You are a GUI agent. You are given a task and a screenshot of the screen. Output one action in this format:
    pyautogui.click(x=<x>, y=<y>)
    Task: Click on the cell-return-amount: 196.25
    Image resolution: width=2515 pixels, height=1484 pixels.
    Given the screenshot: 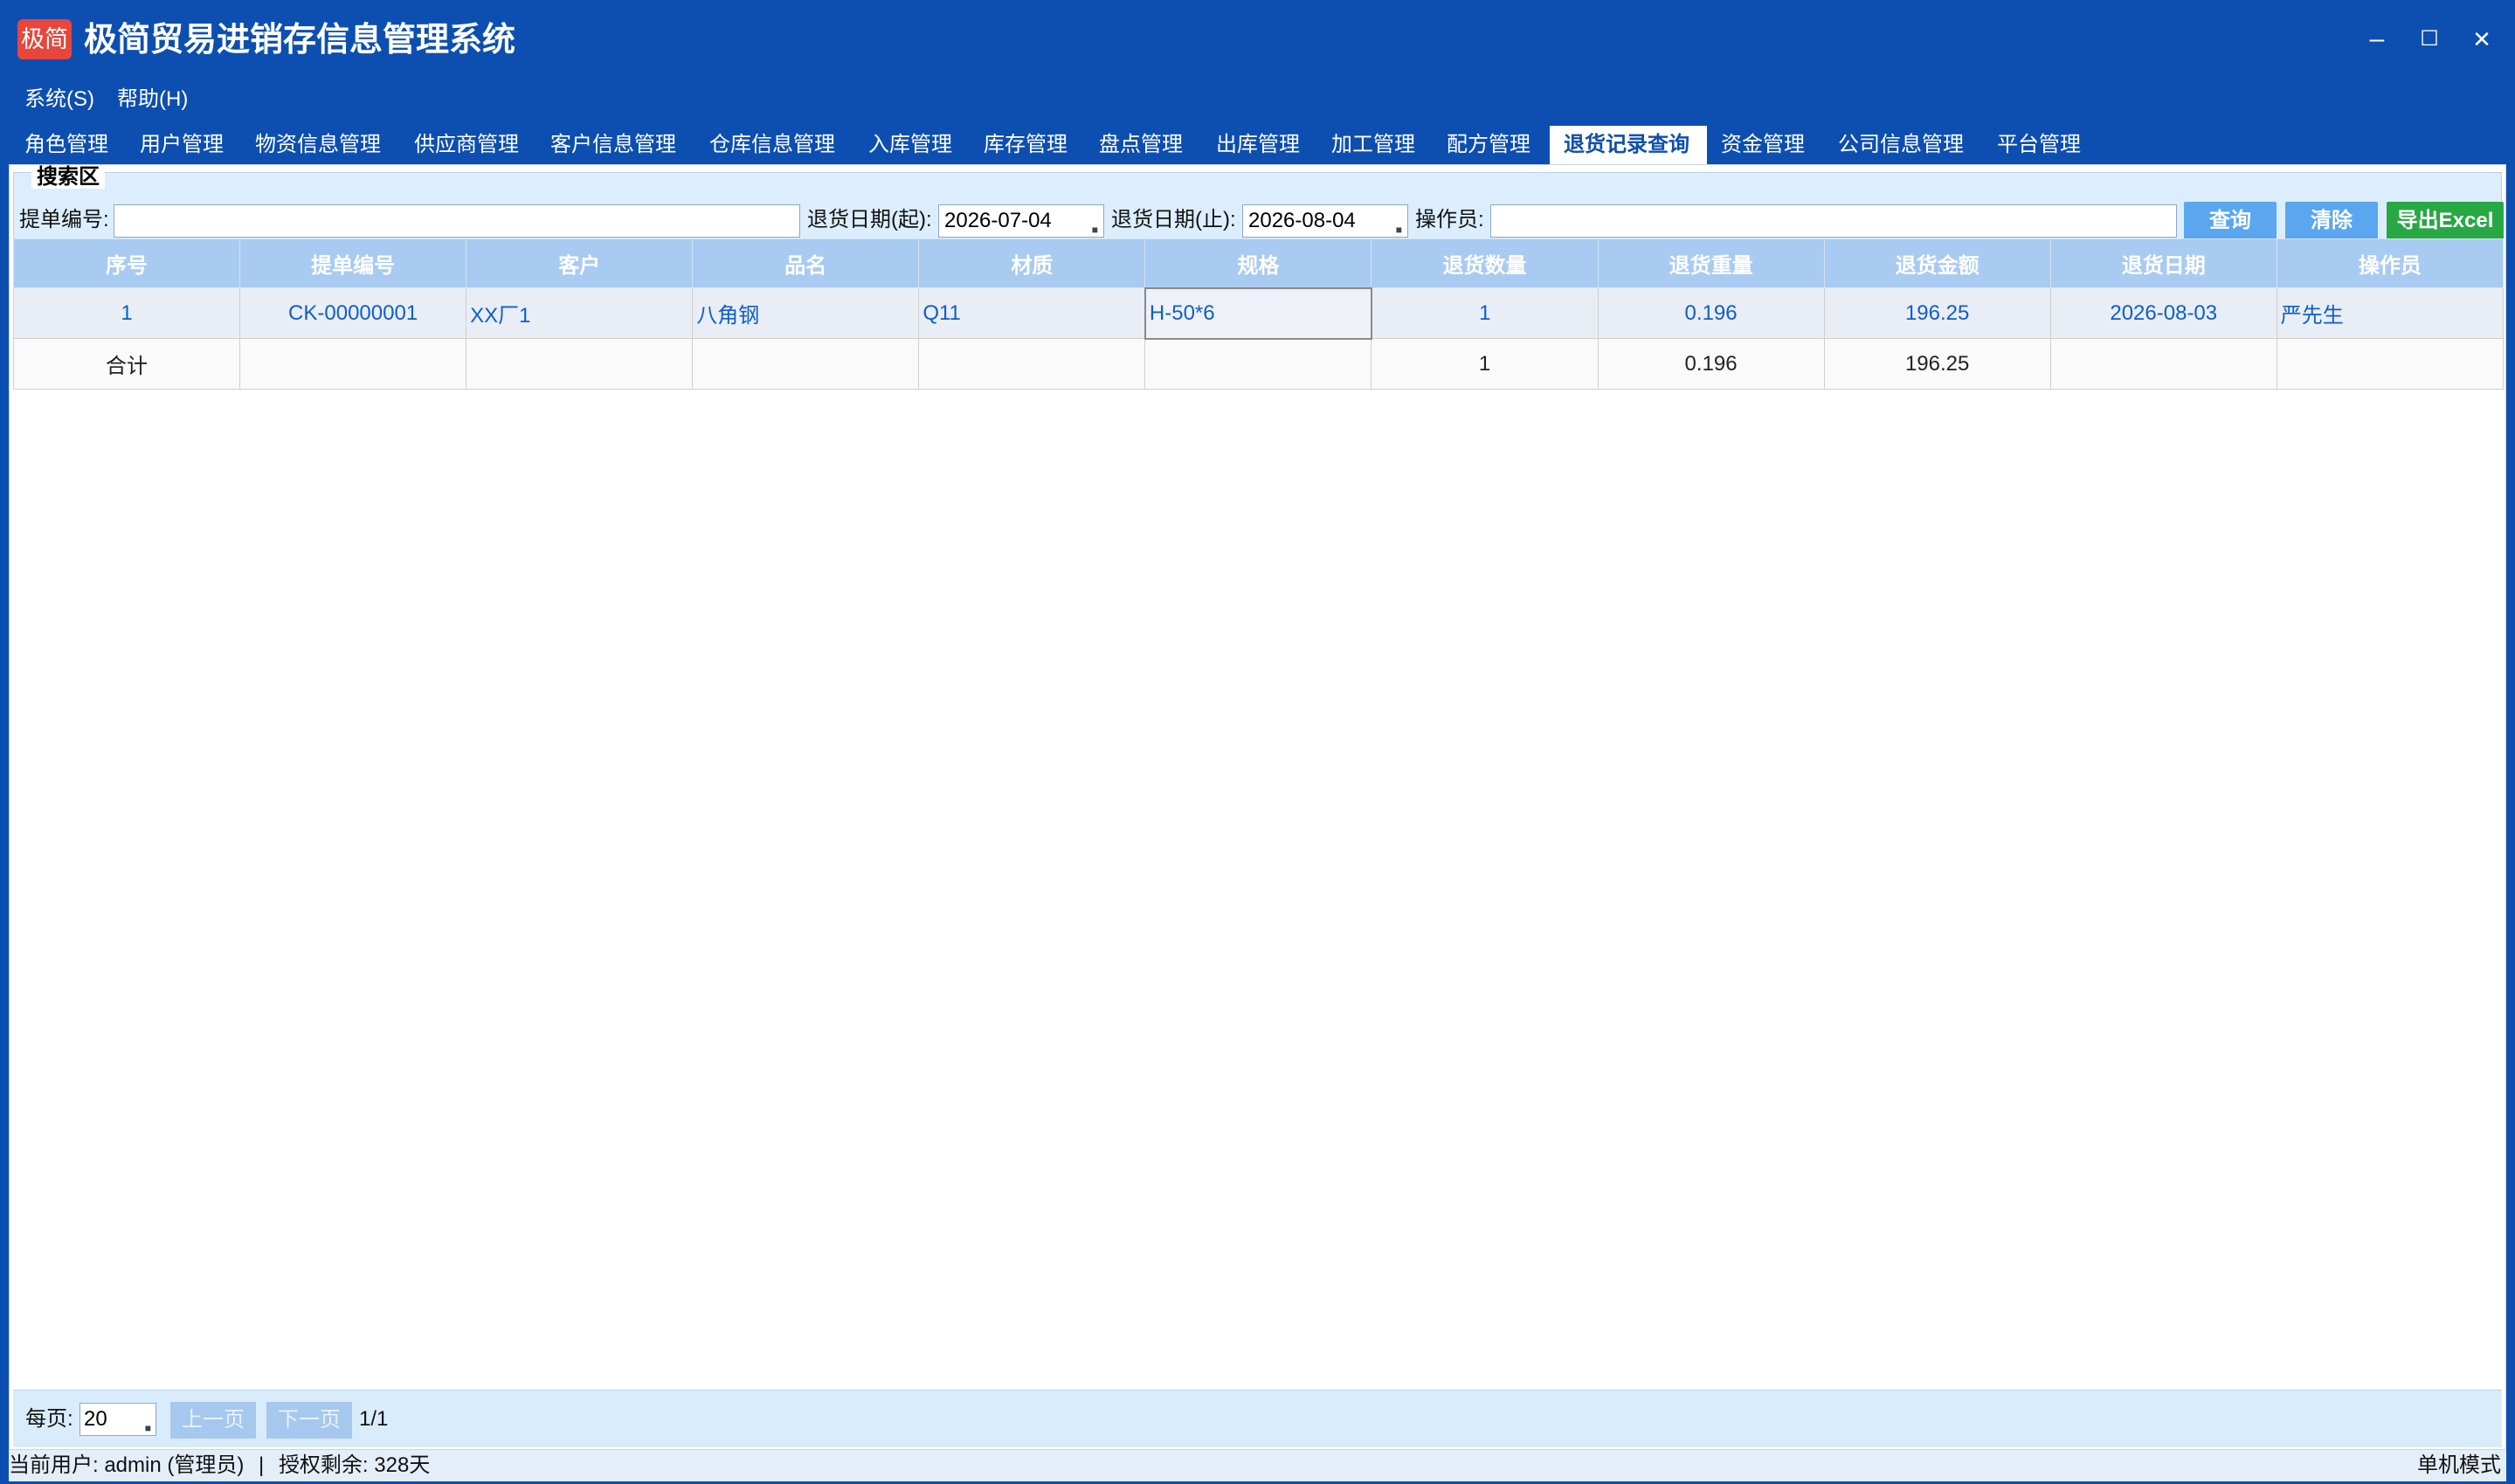 What is the action you would take?
    pyautogui.click(x=1937, y=313)
    